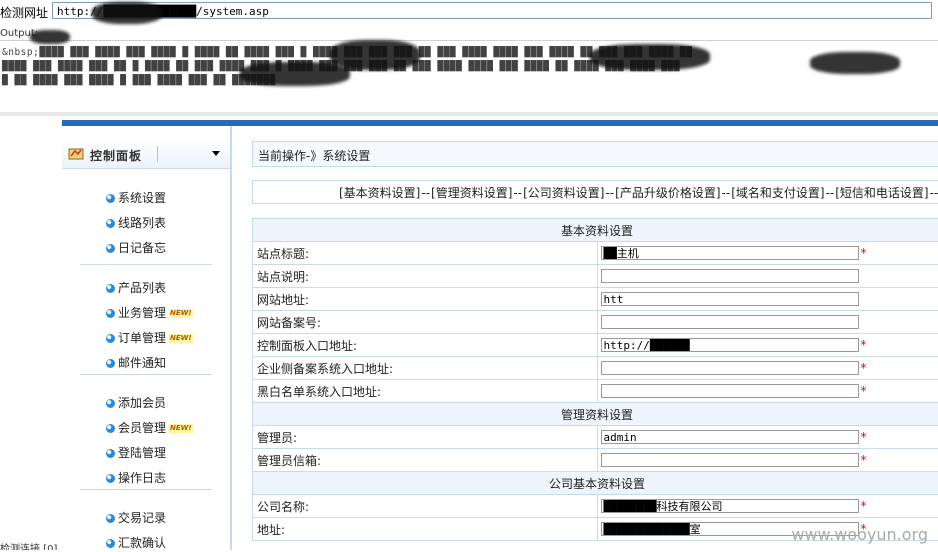  I want to click on field-cell: http://██████*, so click(767, 345).